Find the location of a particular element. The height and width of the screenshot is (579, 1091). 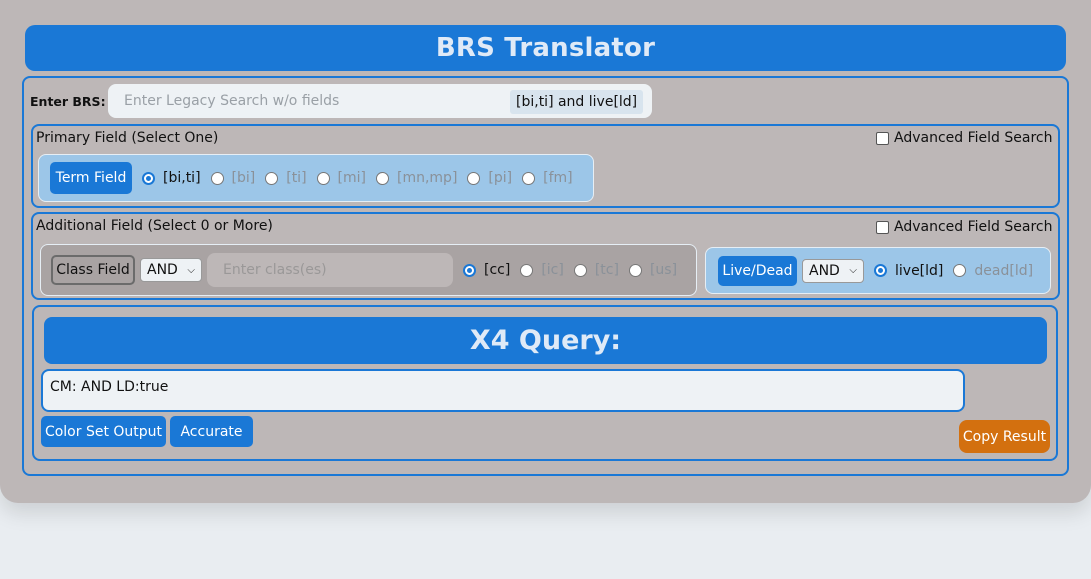

radio-option: [ti] is located at coordinates (286, 178).